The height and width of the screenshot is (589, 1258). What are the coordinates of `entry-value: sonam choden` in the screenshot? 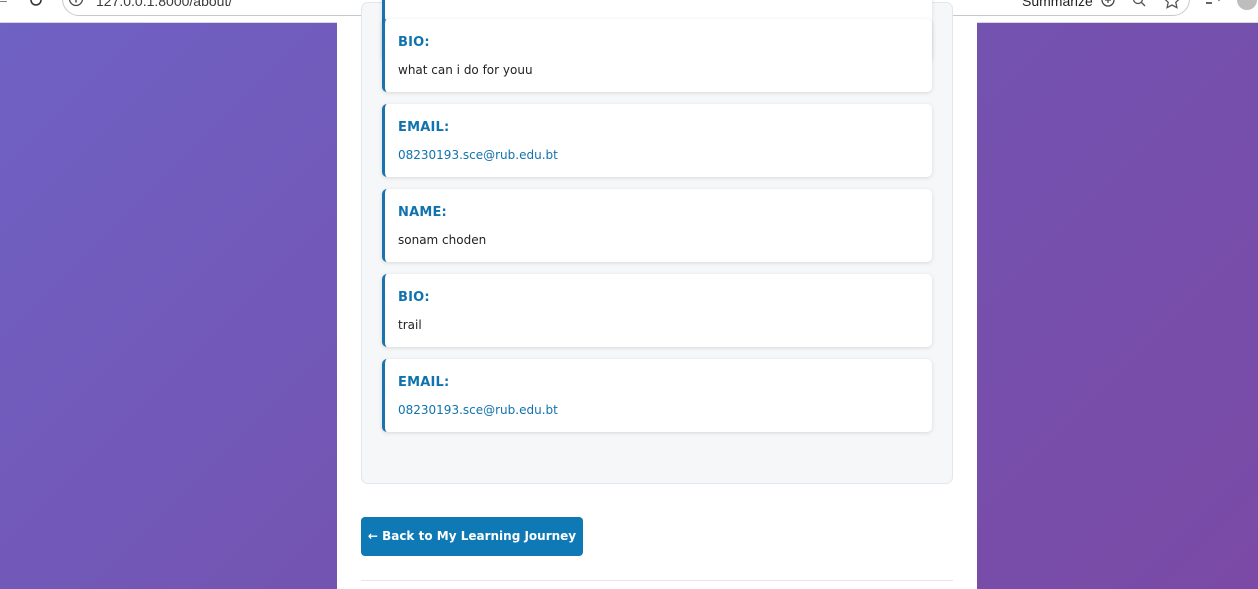 It's located at (442, 240).